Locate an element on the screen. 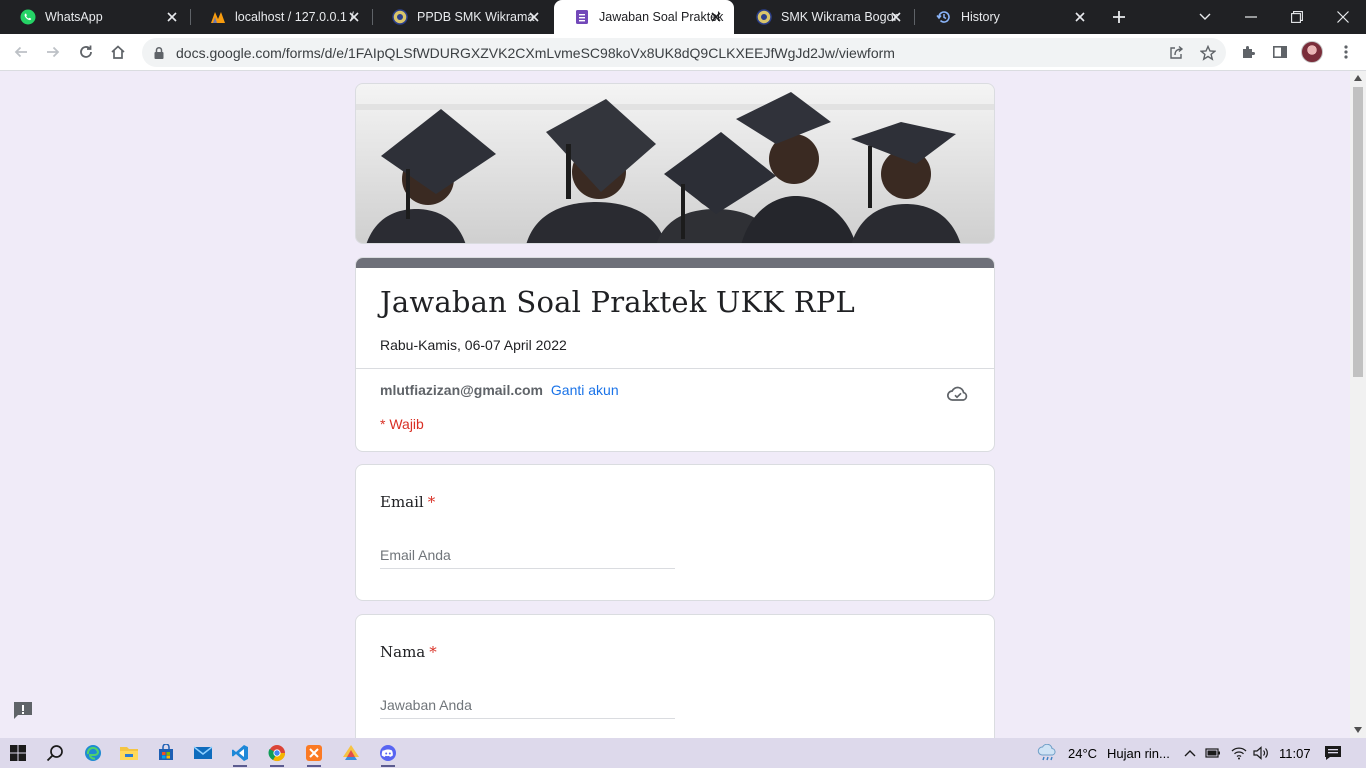 This screenshot has width=1366, height=768. tab-smk-wikrama: SMK Wikrama Bogor is located at coordinates (825, 17).